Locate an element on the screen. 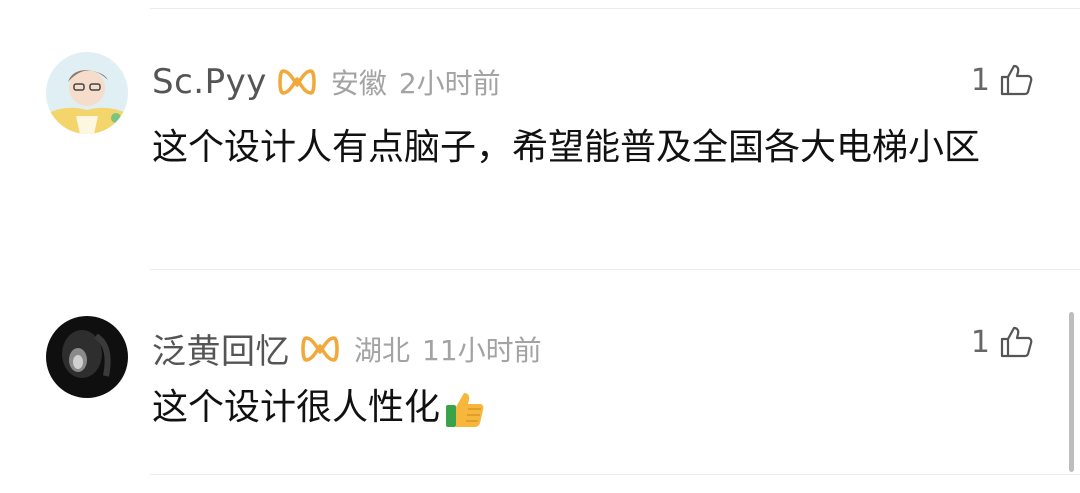  thumbs-up-emoji is located at coordinates (464, 409).